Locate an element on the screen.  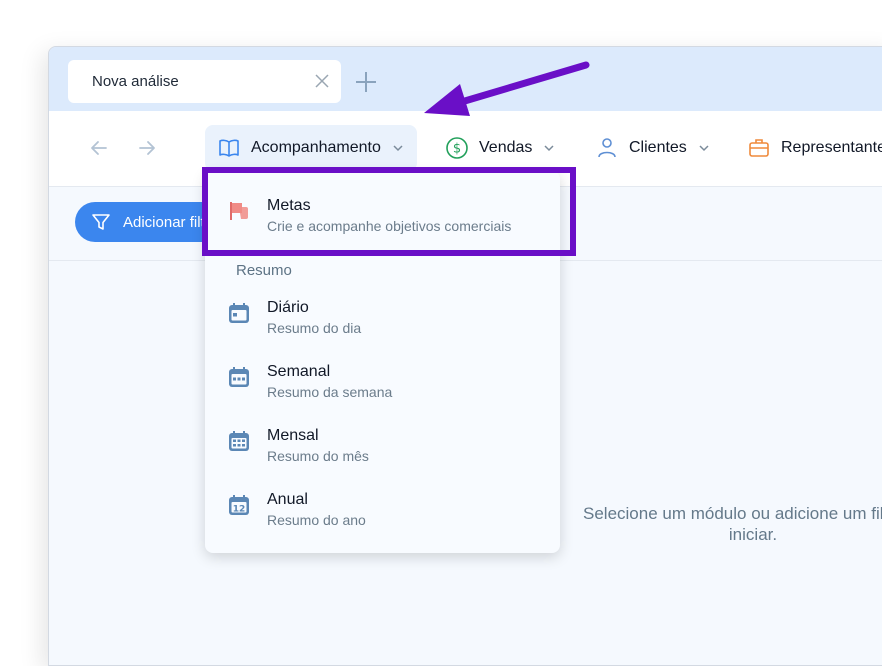
calendar-day-icon is located at coordinates (239, 313).